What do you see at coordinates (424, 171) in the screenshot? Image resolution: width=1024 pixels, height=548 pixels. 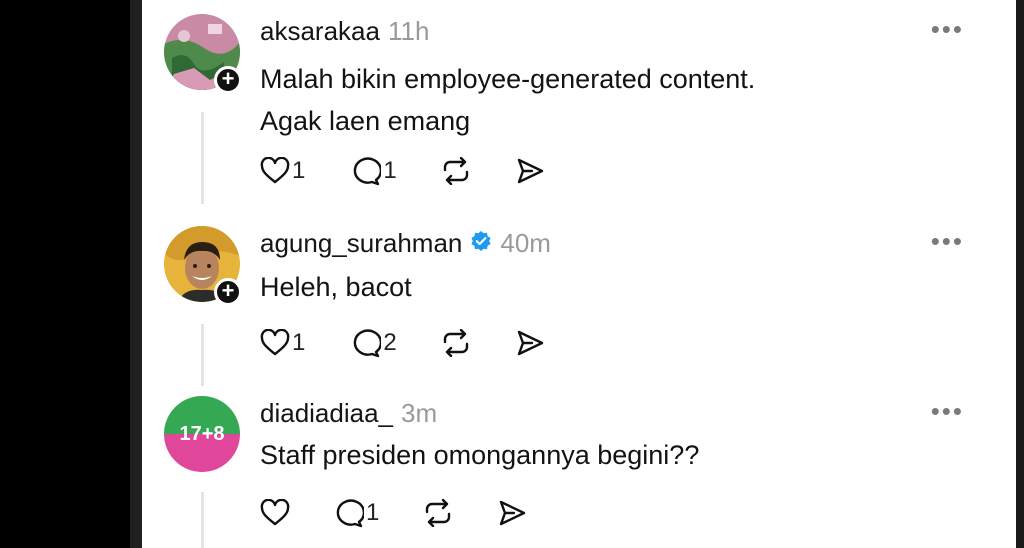 I see `post-actions: 1 1` at bounding box center [424, 171].